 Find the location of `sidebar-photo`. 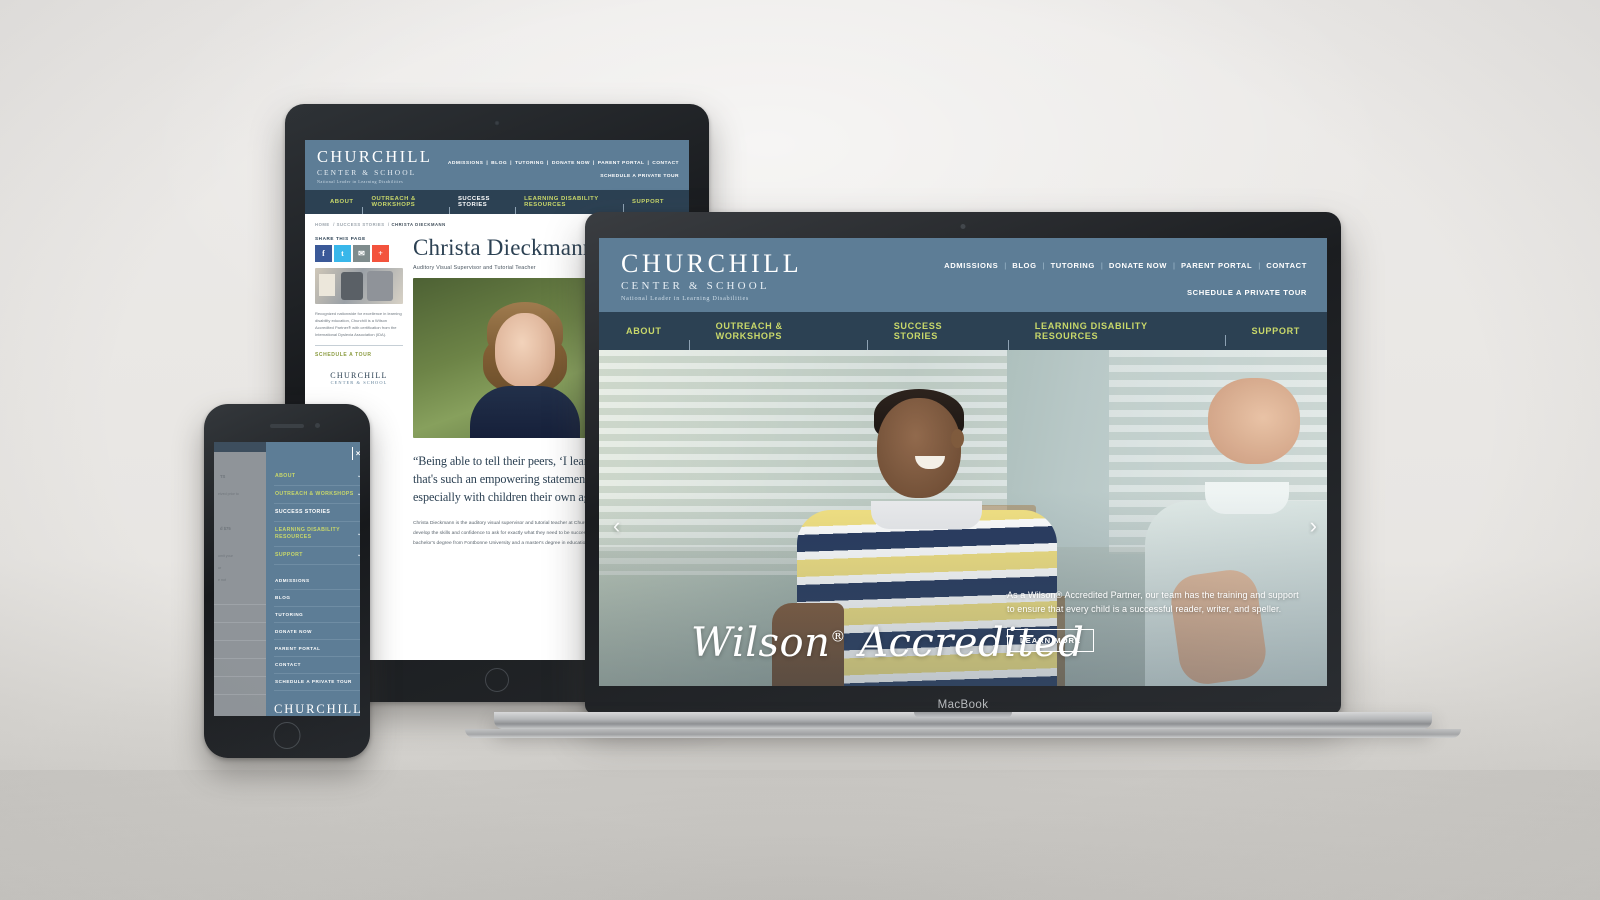

sidebar-photo is located at coordinates (359, 285).